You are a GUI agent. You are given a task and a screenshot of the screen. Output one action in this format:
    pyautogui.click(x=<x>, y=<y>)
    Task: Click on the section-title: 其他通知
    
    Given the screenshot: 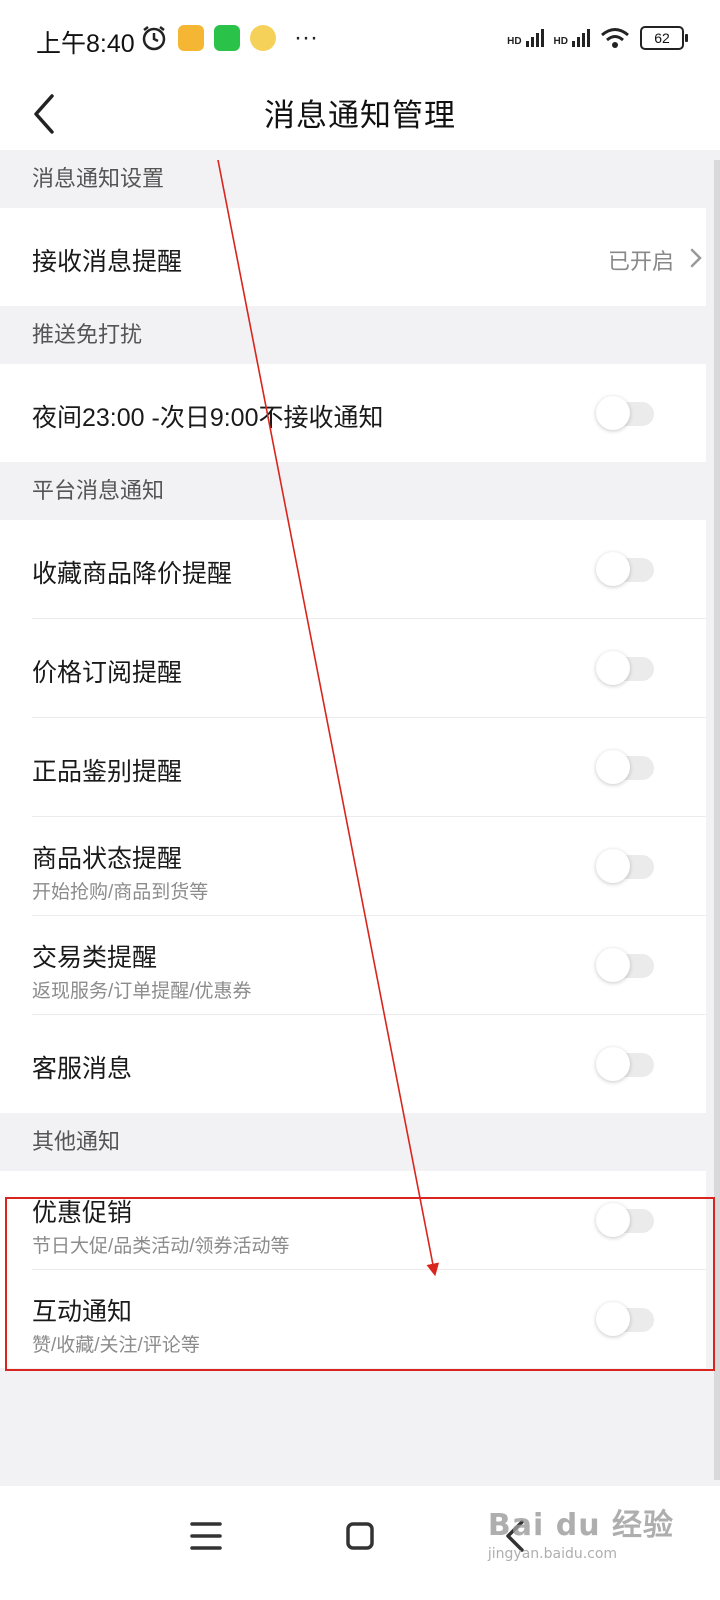 What is the action you would take?
    pyautogui.click(x=353, y=1142)
    